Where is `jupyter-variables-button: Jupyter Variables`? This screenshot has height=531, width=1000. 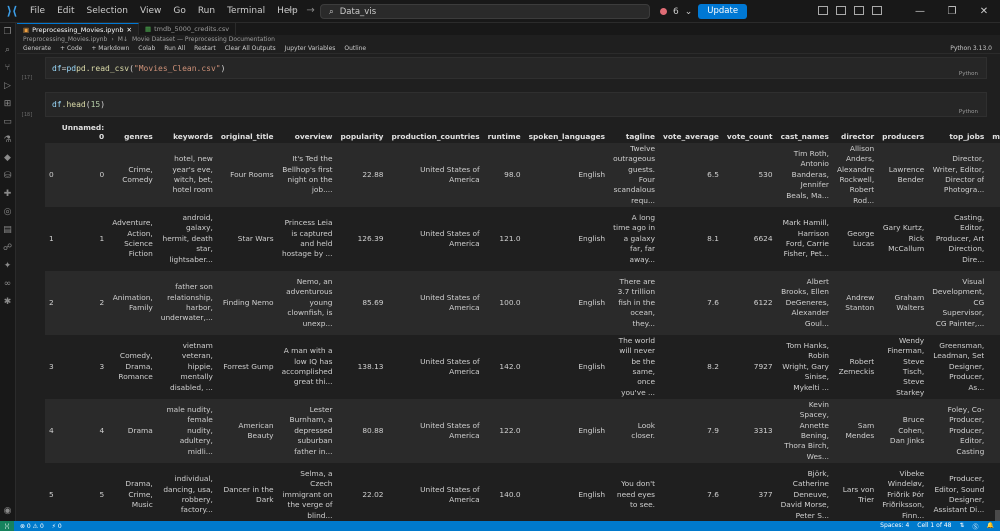 jupyter-variables-button: Jupyter Variables is located at coordinates (310, 48).